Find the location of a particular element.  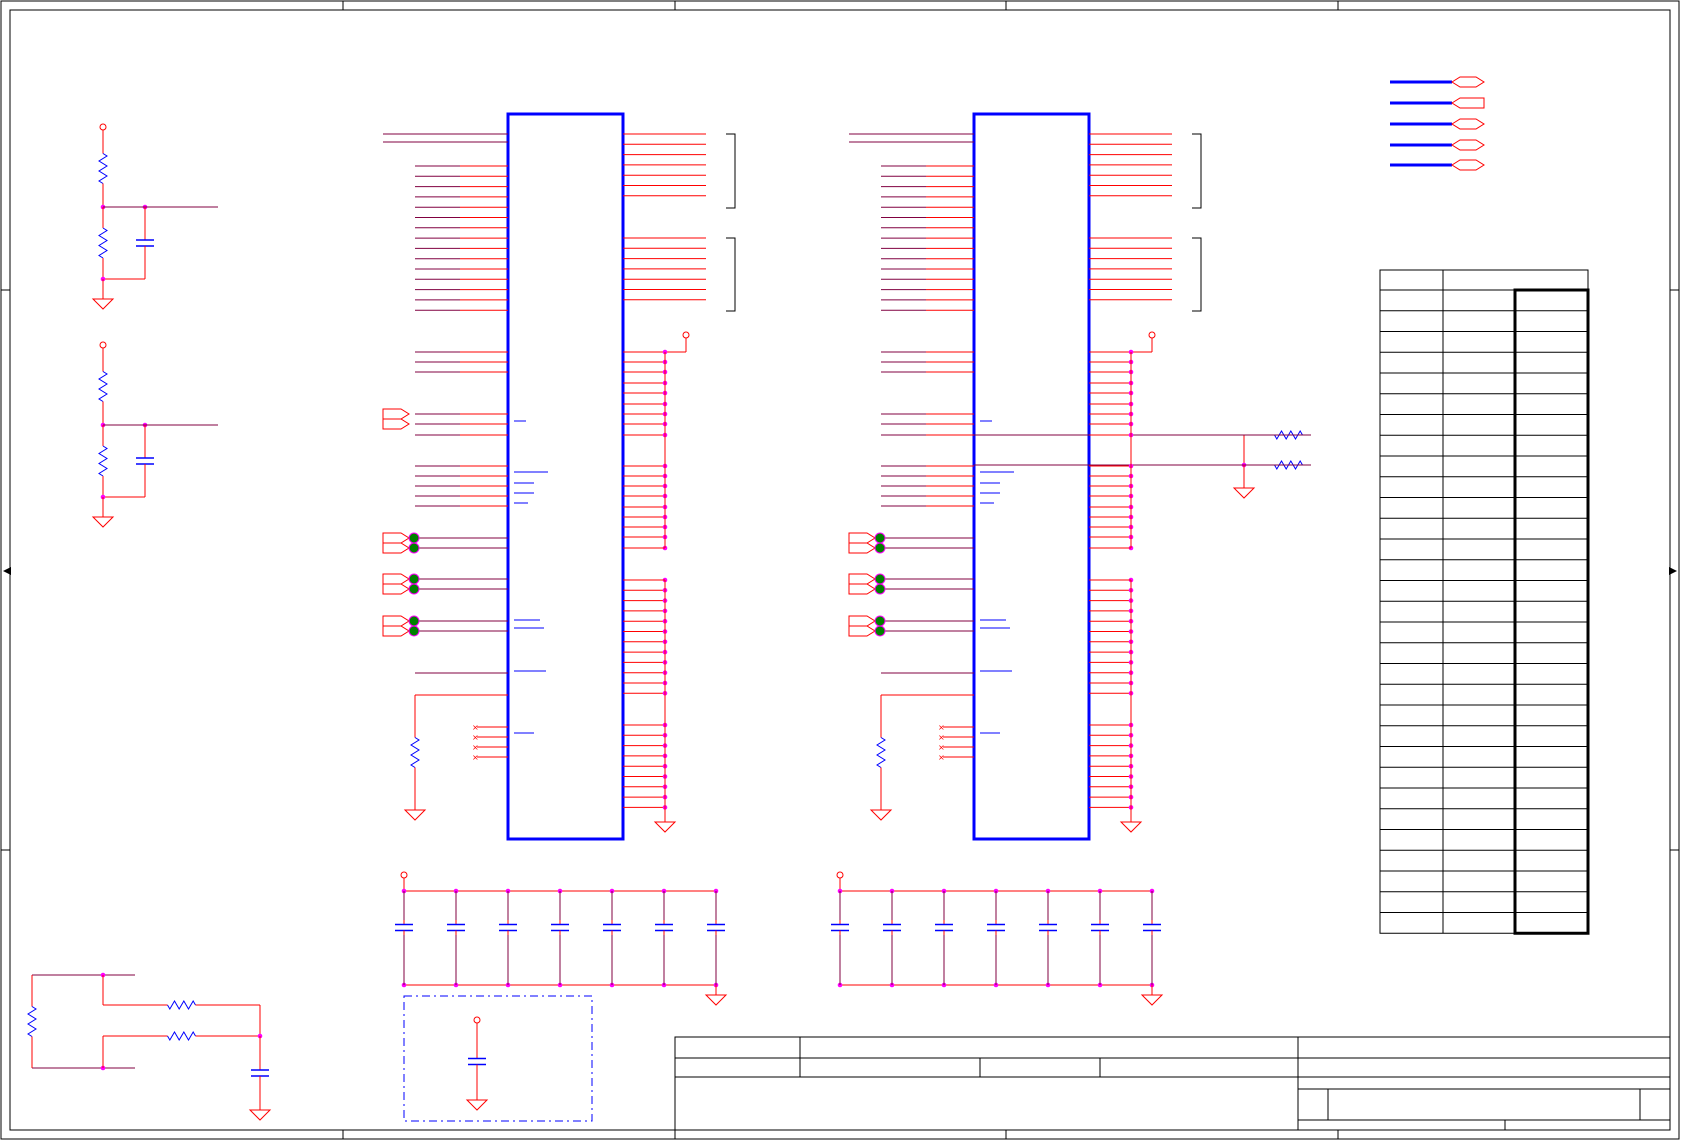

divider-circuit-a is located at coordinates (154, 216).